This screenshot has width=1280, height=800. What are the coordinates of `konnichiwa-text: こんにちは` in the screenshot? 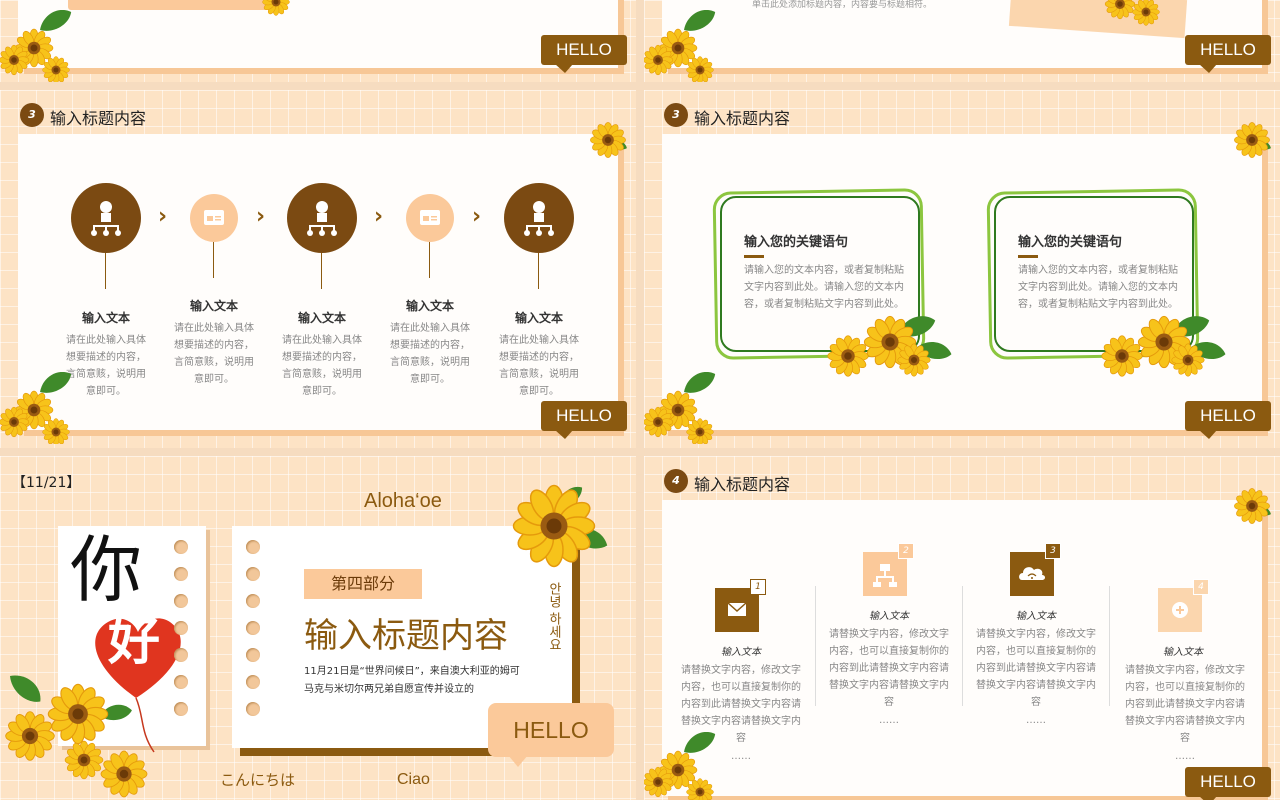 It's located at (258, 780).